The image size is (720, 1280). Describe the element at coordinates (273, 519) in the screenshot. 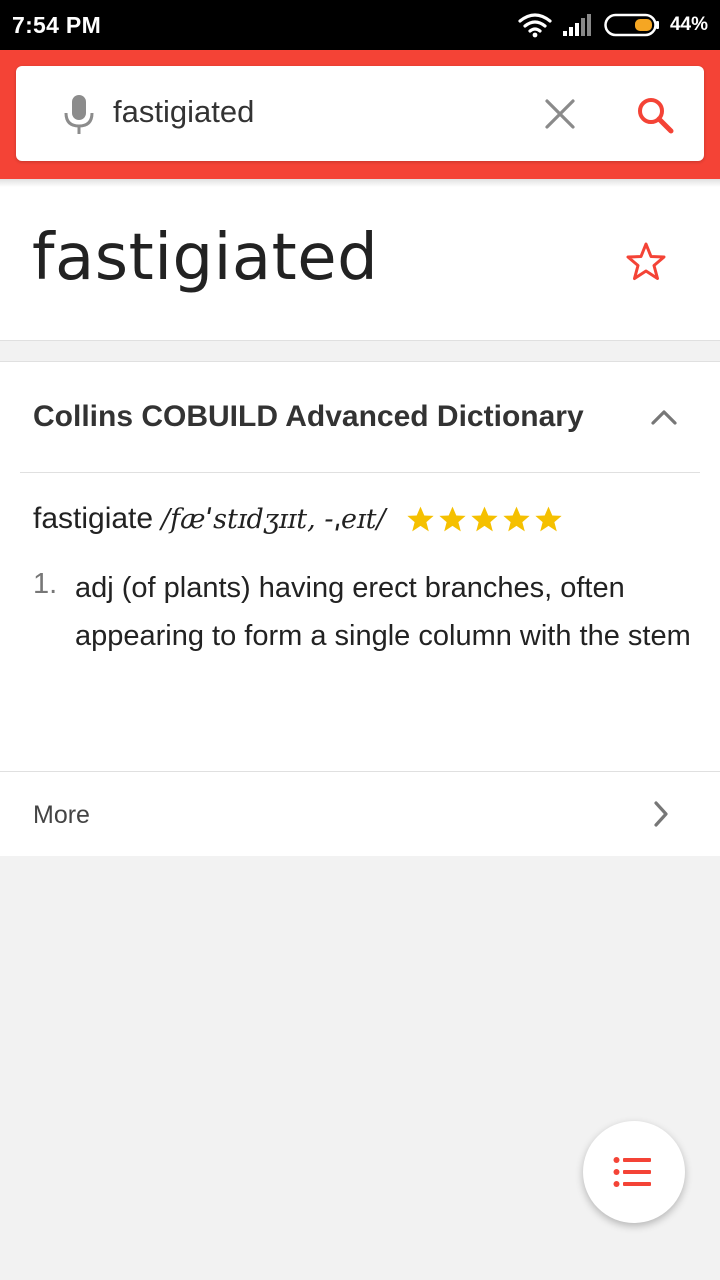

I see `pronunciation: /fæˈstɪdʒɪɪt, -ˌeɪt/` at that location.